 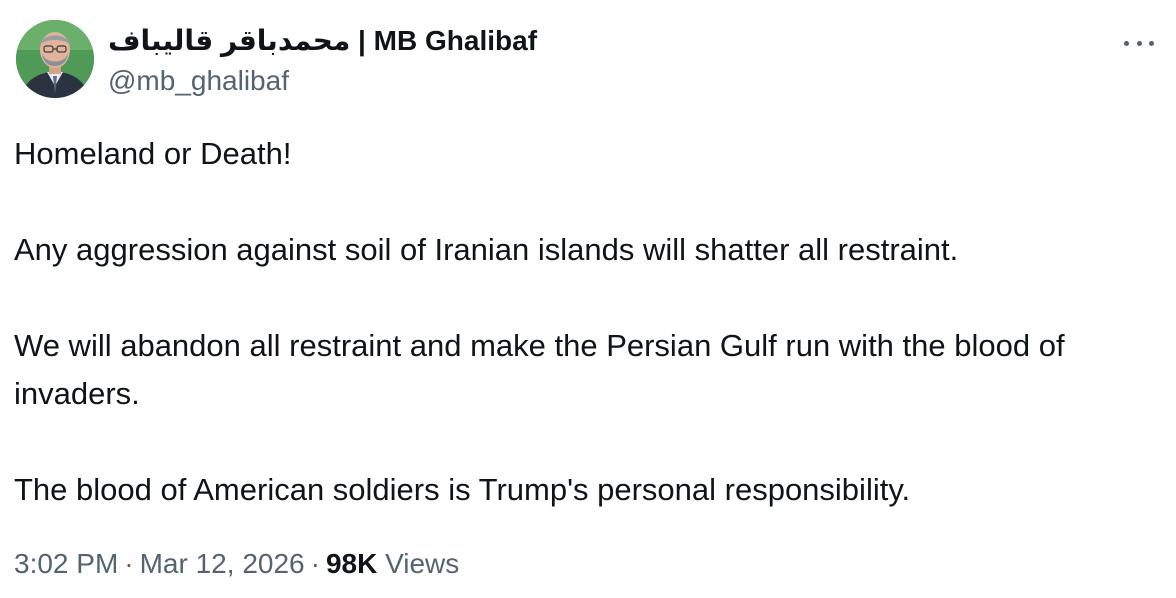 What do you see at coordinates (66, 563) in the screenshot?
I see `tweet-time: 3:02 PM` at bounding box center [66, 563].